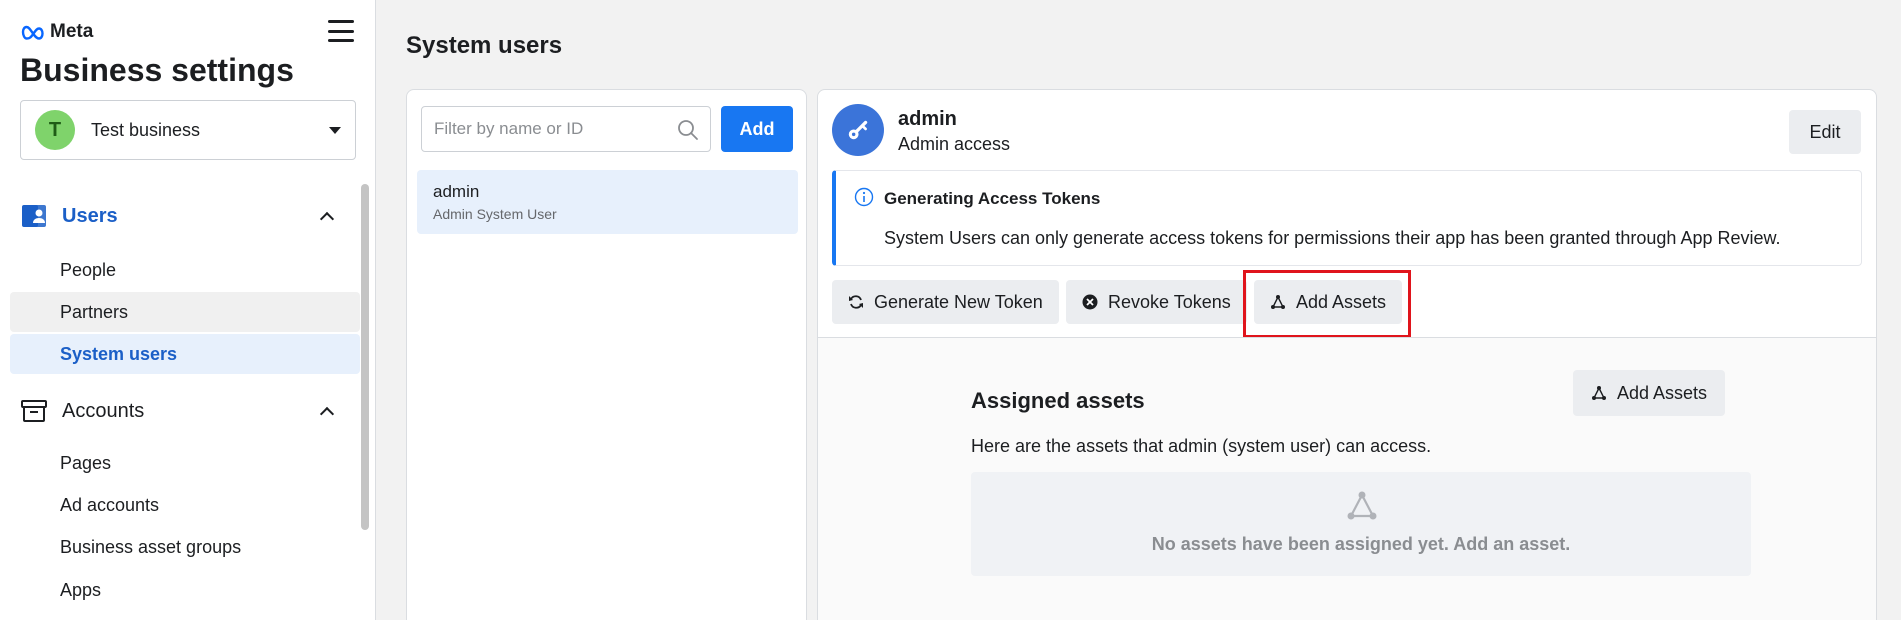 Image resolution: width=1901 pixels, height=620 pixels. I want to click on nav-section-users-label: Users, so click(90, 215).